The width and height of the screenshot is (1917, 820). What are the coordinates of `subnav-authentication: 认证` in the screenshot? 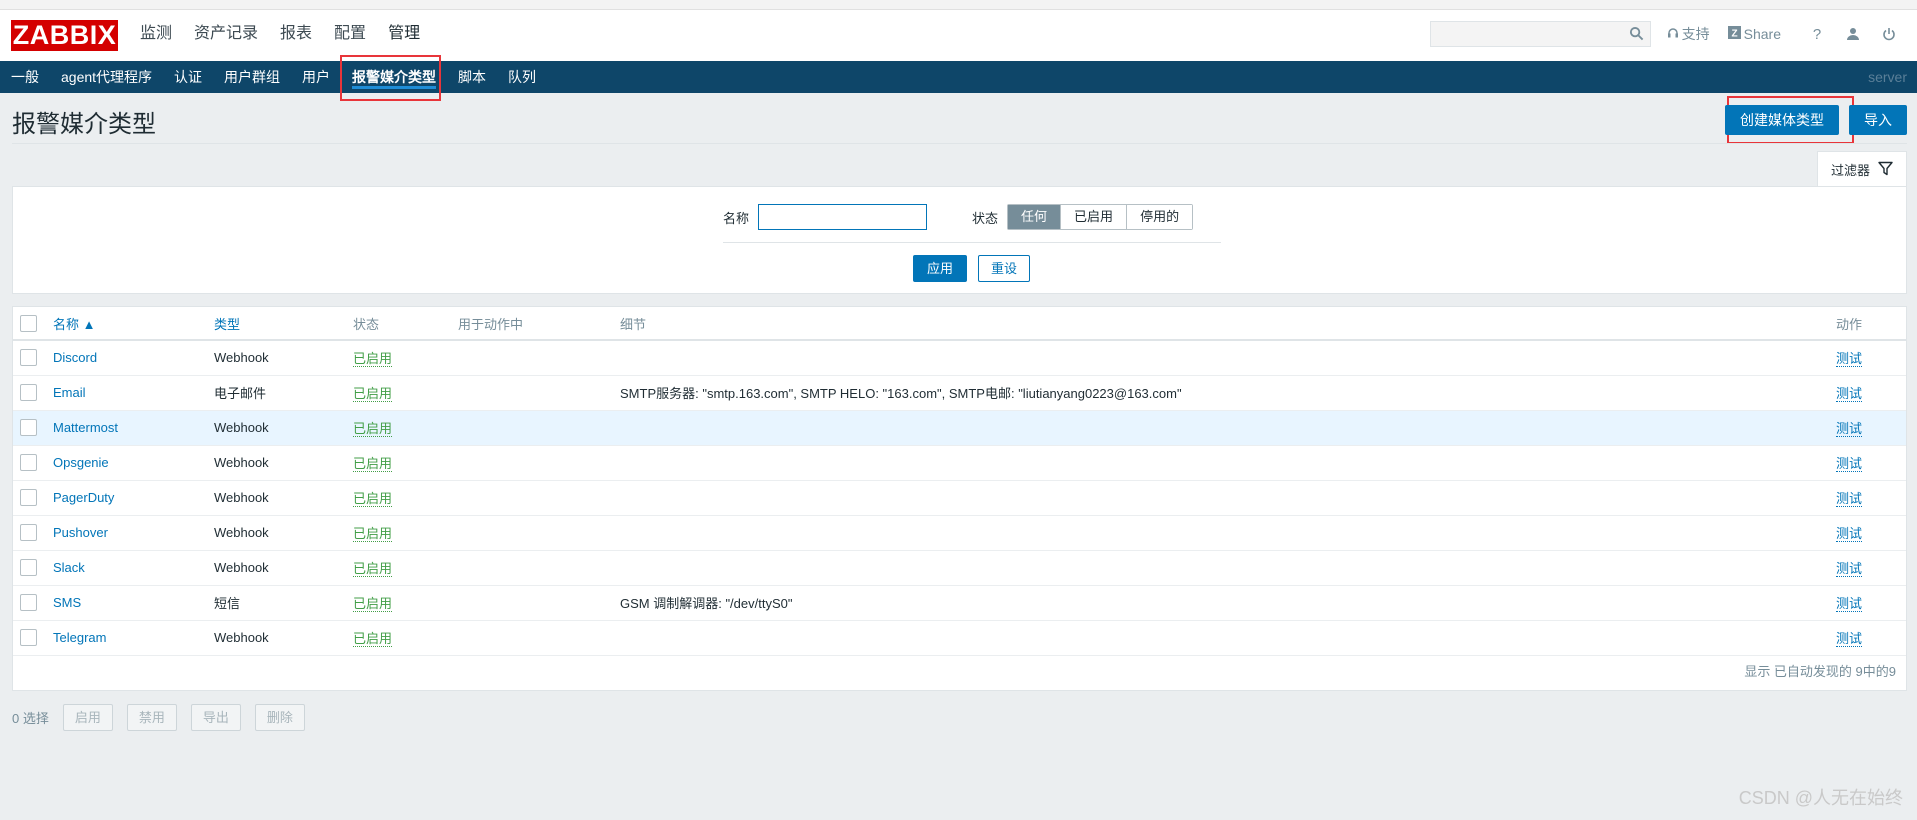 It's located at (188, 77).